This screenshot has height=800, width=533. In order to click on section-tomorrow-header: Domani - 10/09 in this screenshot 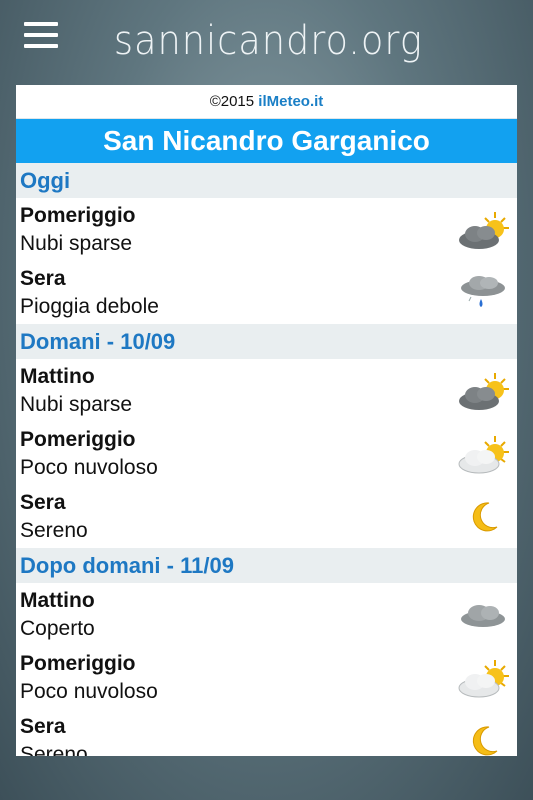, I will do `click(266, 341)`.